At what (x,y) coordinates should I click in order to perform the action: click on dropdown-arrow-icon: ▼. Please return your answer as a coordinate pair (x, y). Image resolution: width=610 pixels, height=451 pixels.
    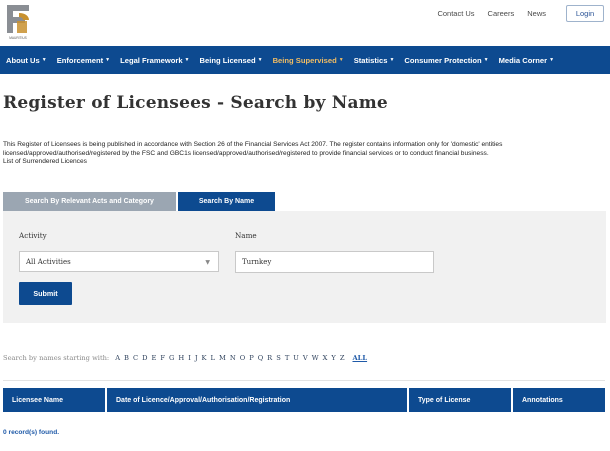
    Looking at the image, I should click on (207, 262).